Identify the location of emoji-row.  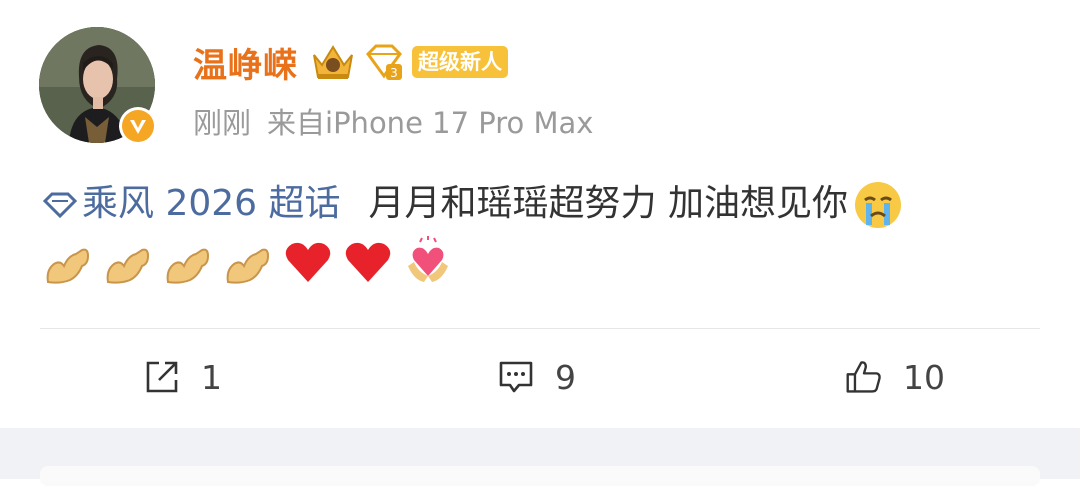
(248, 262).